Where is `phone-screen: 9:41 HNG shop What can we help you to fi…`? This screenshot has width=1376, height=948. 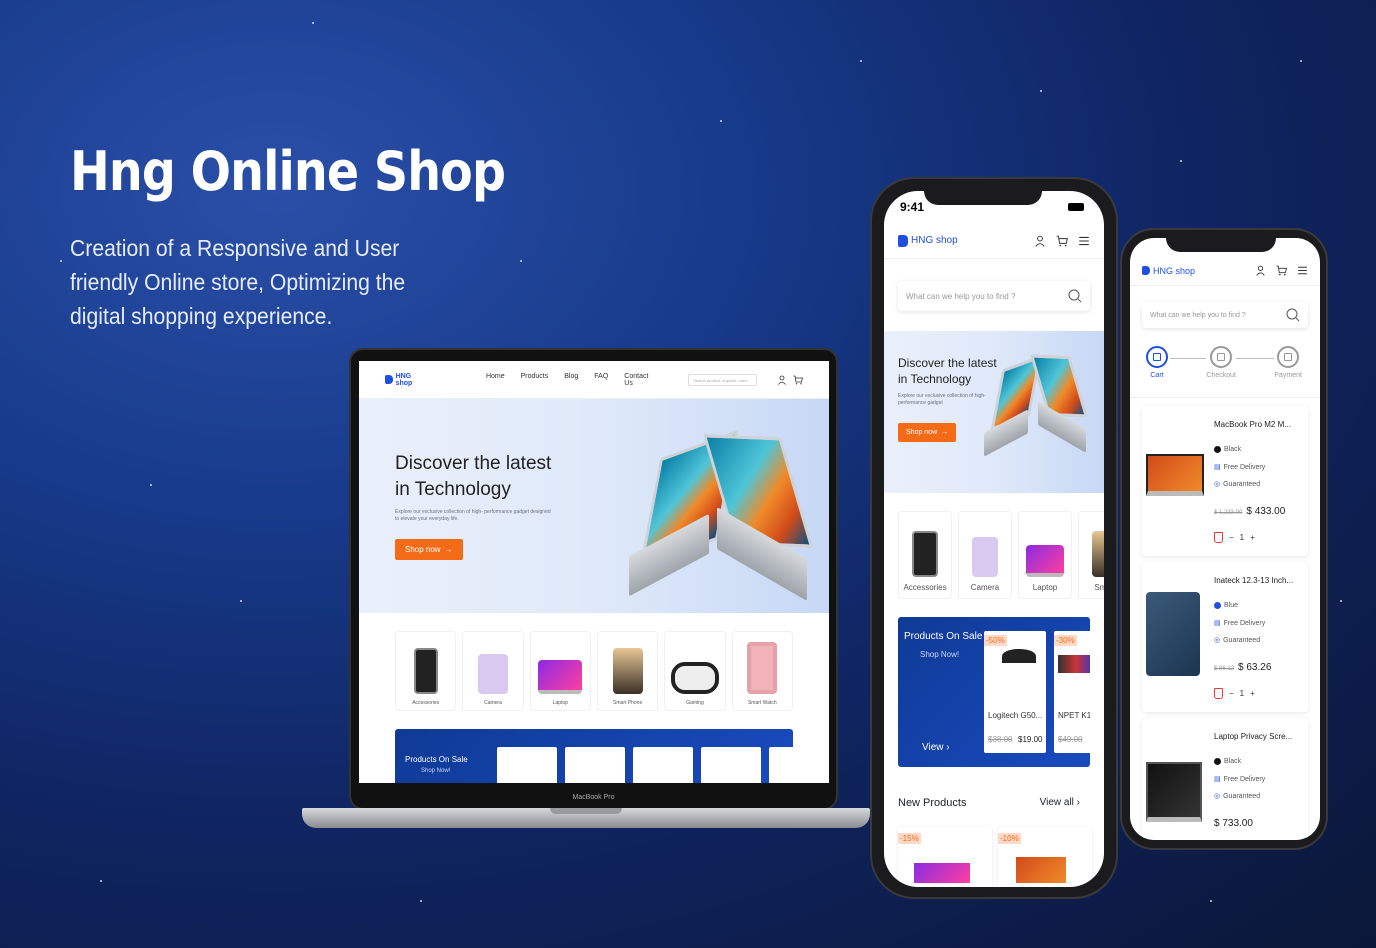 phone-screen: 9:41 HNG shop What can we help you to fi… is located at coordinates (994, 539).